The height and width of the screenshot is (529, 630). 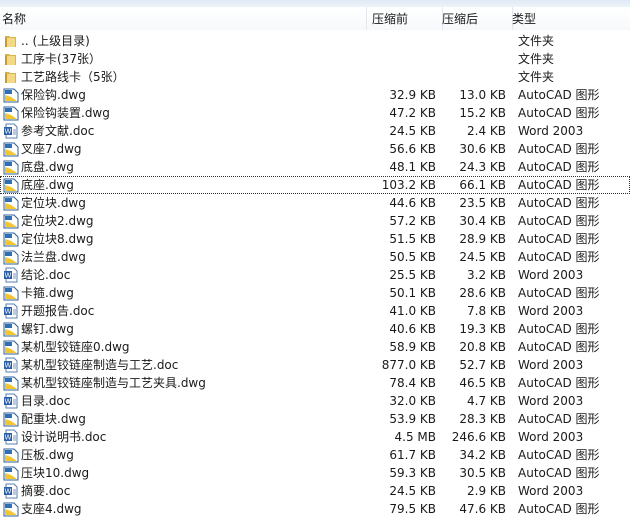 What do you see at coordinates (315, 257) in the screenshot?
I see `file-row: 法兰盘.dwg 50.5 KB 24.5 KB AutoCAD 图形` at bounding box center [315, 257].